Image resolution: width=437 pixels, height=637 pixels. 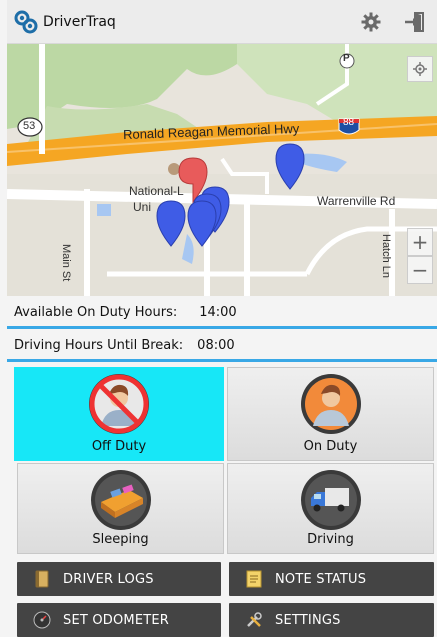 I want to click on crosshair-icon, so click(x=420, y=69).